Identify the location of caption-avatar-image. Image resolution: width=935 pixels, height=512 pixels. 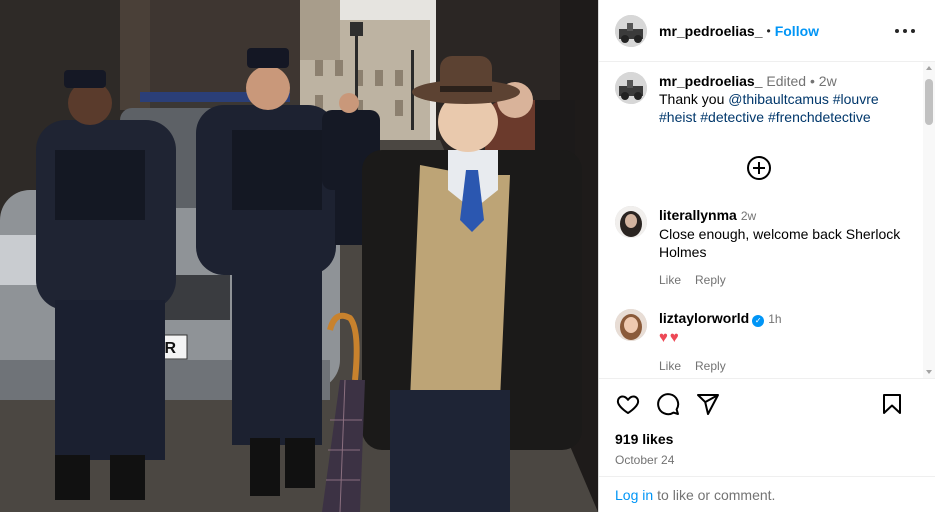
(631, 88).